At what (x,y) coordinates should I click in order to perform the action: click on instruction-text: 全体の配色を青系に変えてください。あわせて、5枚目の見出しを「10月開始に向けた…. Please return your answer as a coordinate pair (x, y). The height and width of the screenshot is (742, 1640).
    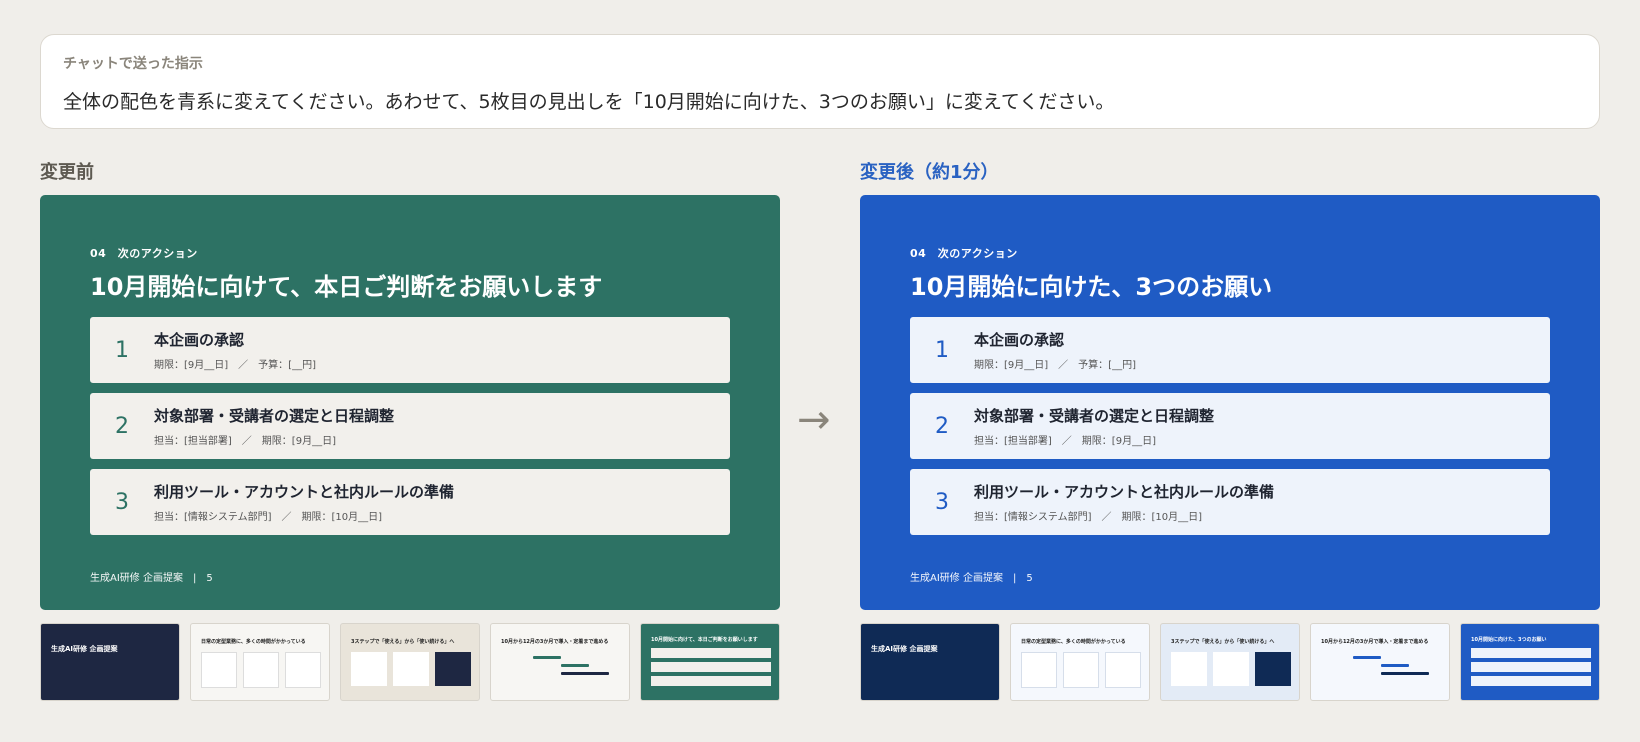
    Looking at the image, I should click on (589, 102).